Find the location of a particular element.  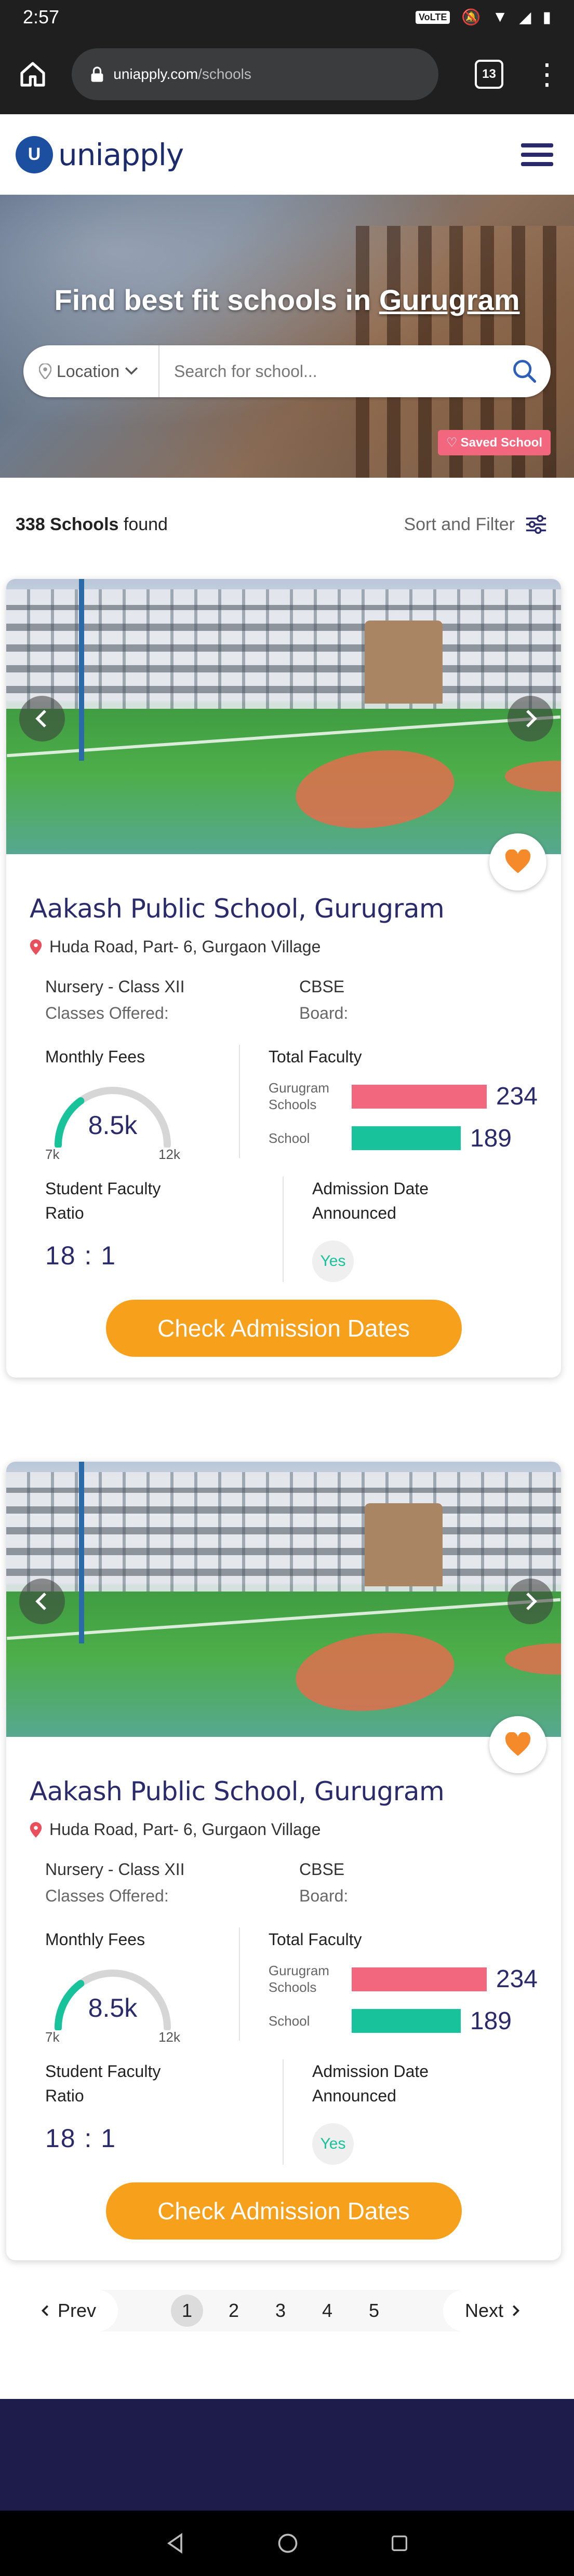

search-icon is located at coordinates (525, 371).